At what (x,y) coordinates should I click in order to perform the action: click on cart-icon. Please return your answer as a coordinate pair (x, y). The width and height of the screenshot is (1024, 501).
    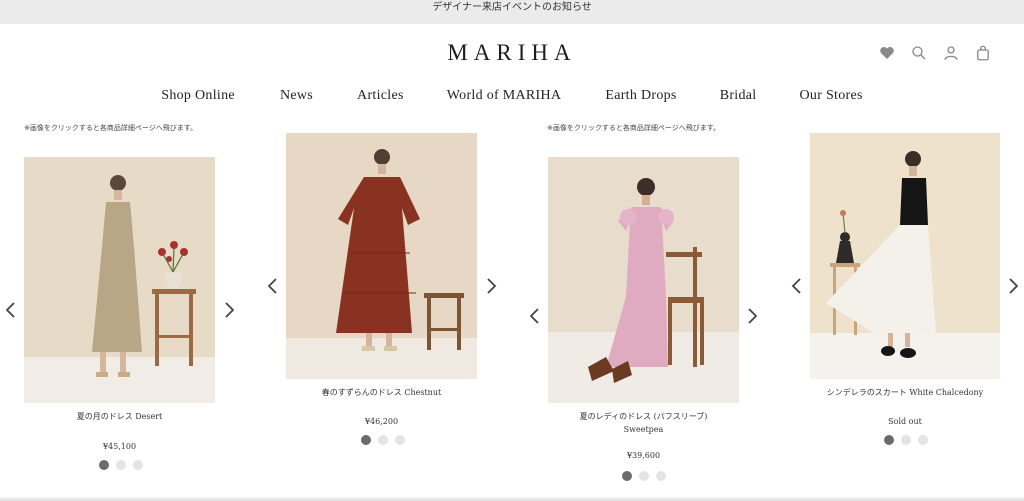
    Looking at the image, I should click on (983, 53).